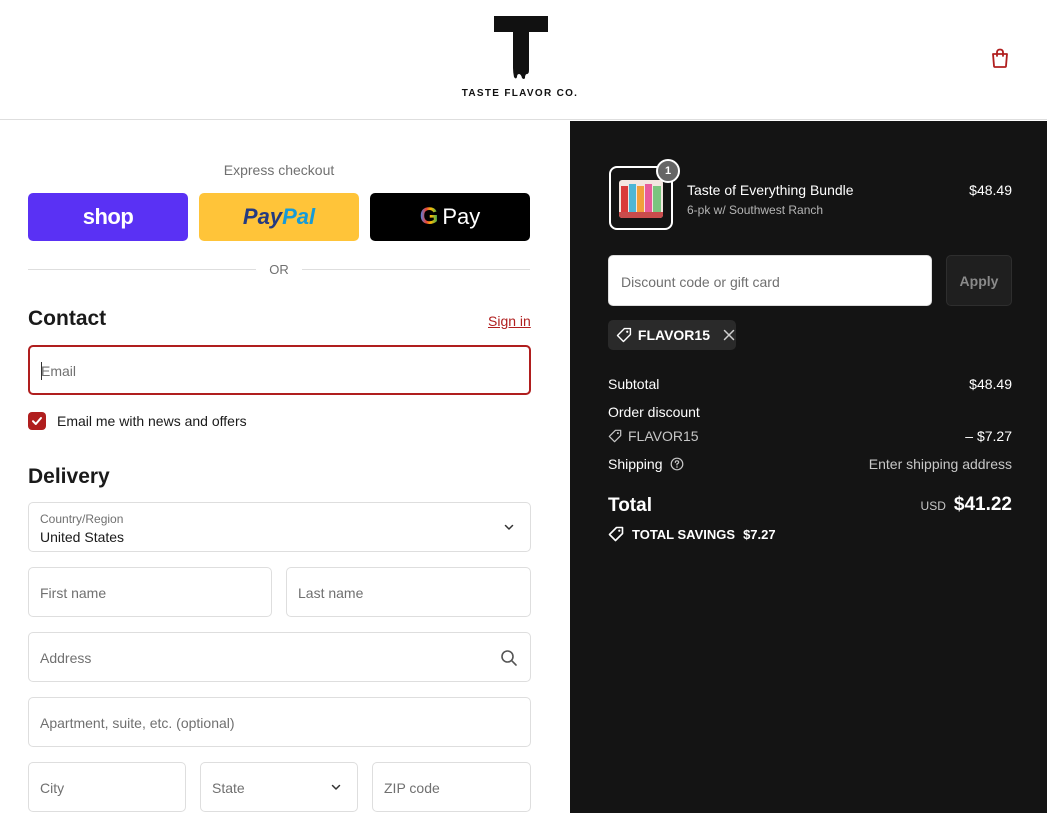  I want to click on product-price: $48.49, so click(990, 190).